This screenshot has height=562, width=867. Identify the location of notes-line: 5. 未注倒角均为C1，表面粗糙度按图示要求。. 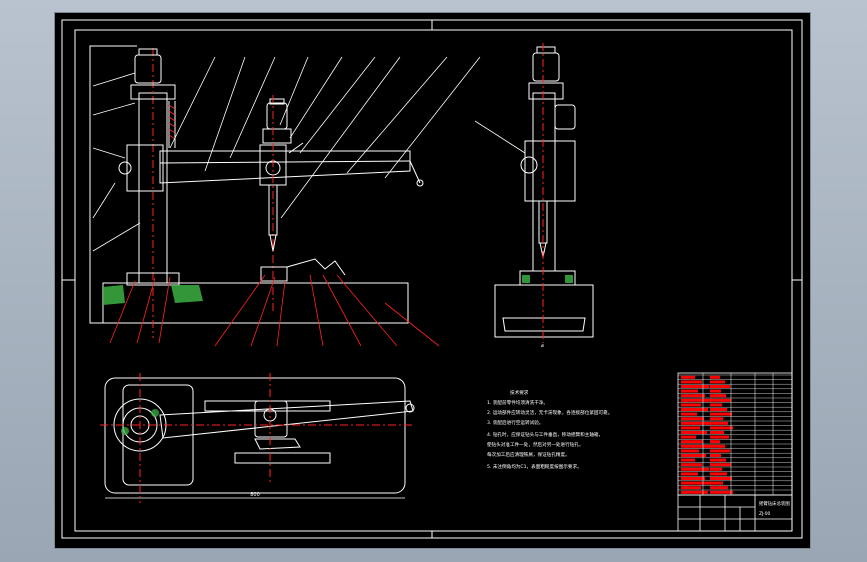
(534, 466).